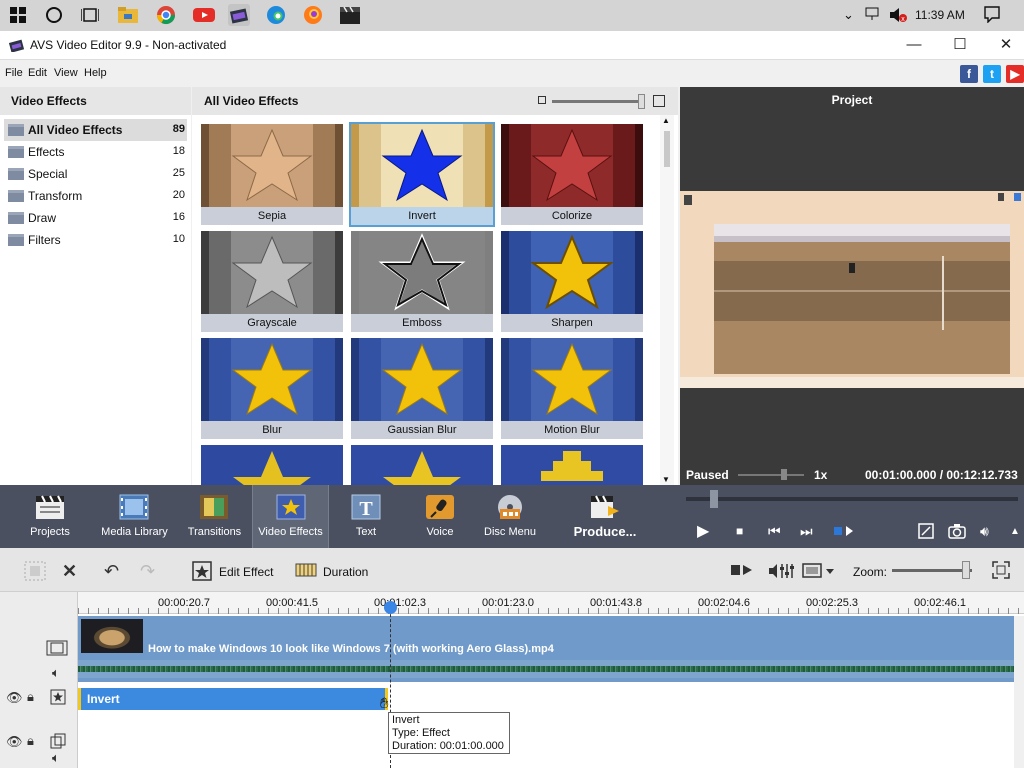 Image resolution: width=1024 pixels, height=768 pixels. Describe the element at coordinates (703, 531) in the screenshot. I see `play-icon: ▶` at that location.